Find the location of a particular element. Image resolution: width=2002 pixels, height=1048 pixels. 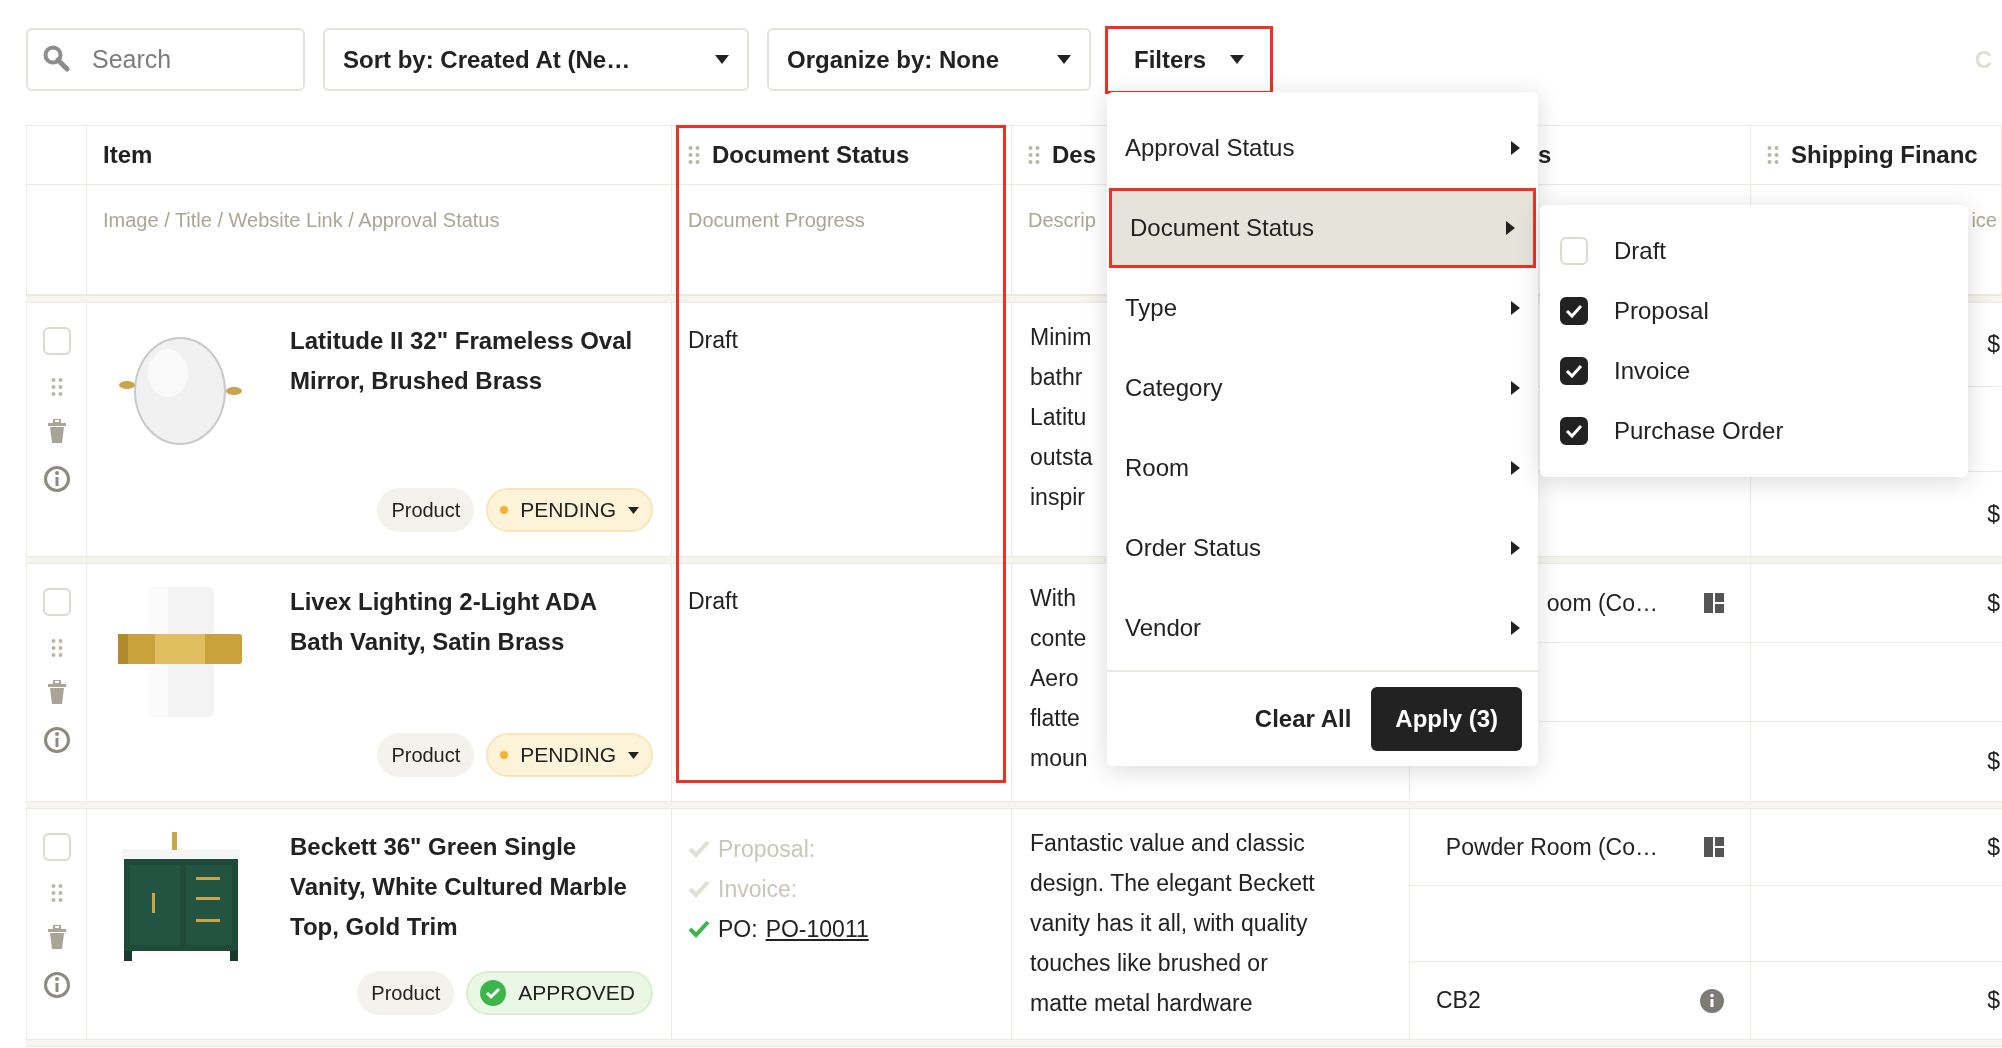

item-title: Latitude II 32" Frameless Oval Mirror, Brushed Brass is located at coordinates (462, 391).